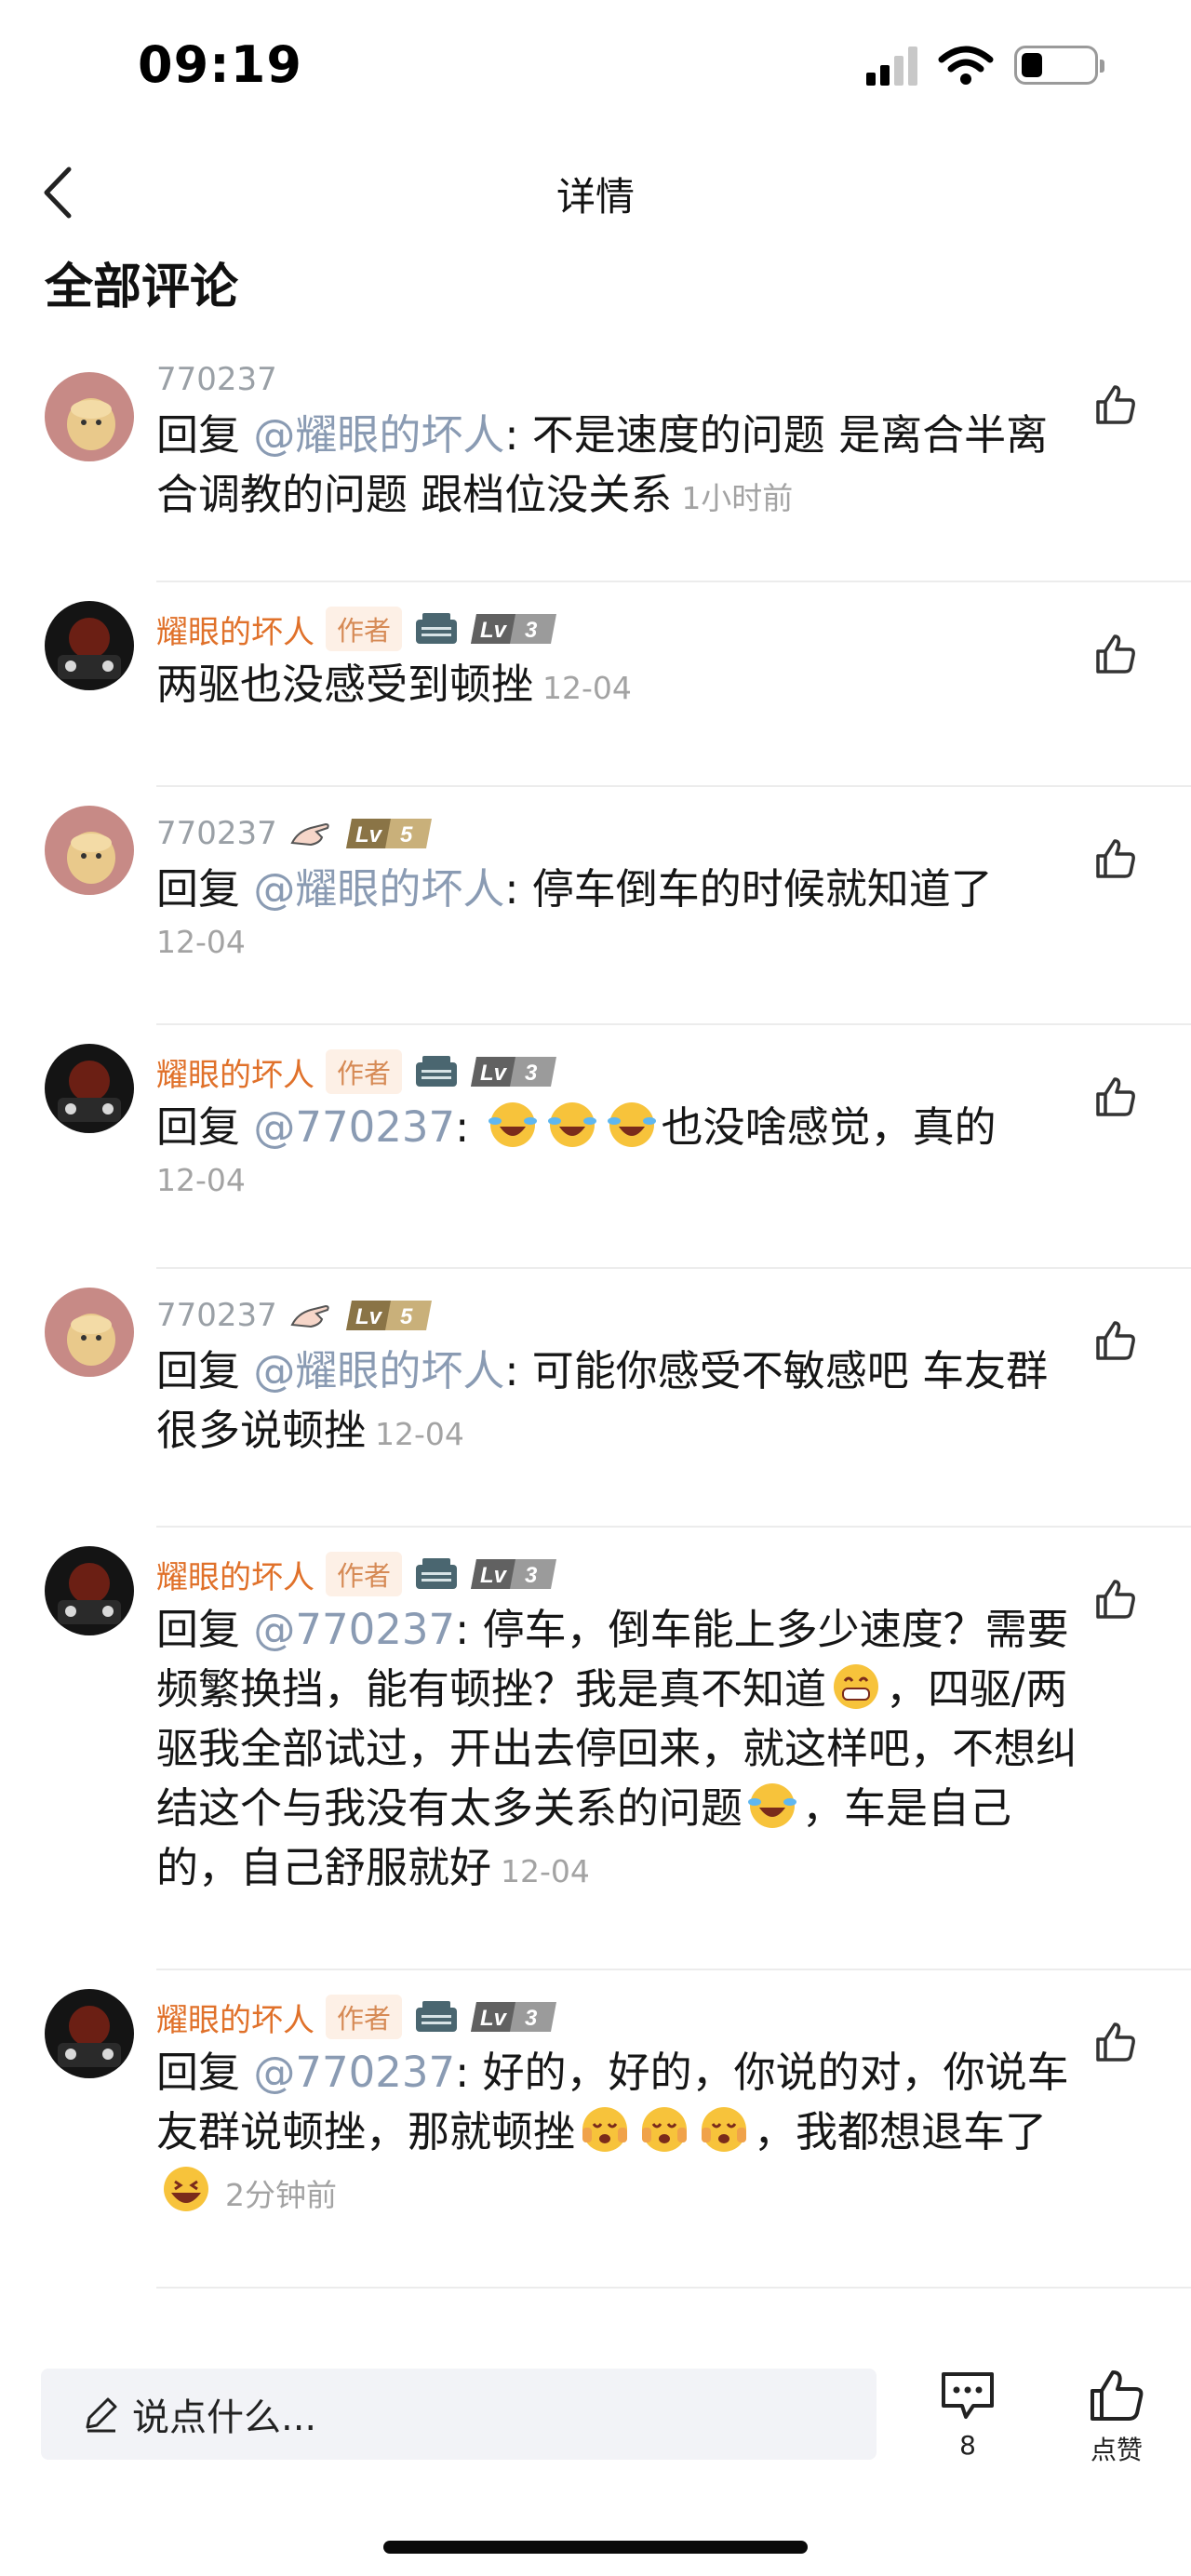 This screenshot has height=2576, width=1191. Describe the element at coordinates (1059, 65) in the screenshot. I see `battery-icon` at that location.